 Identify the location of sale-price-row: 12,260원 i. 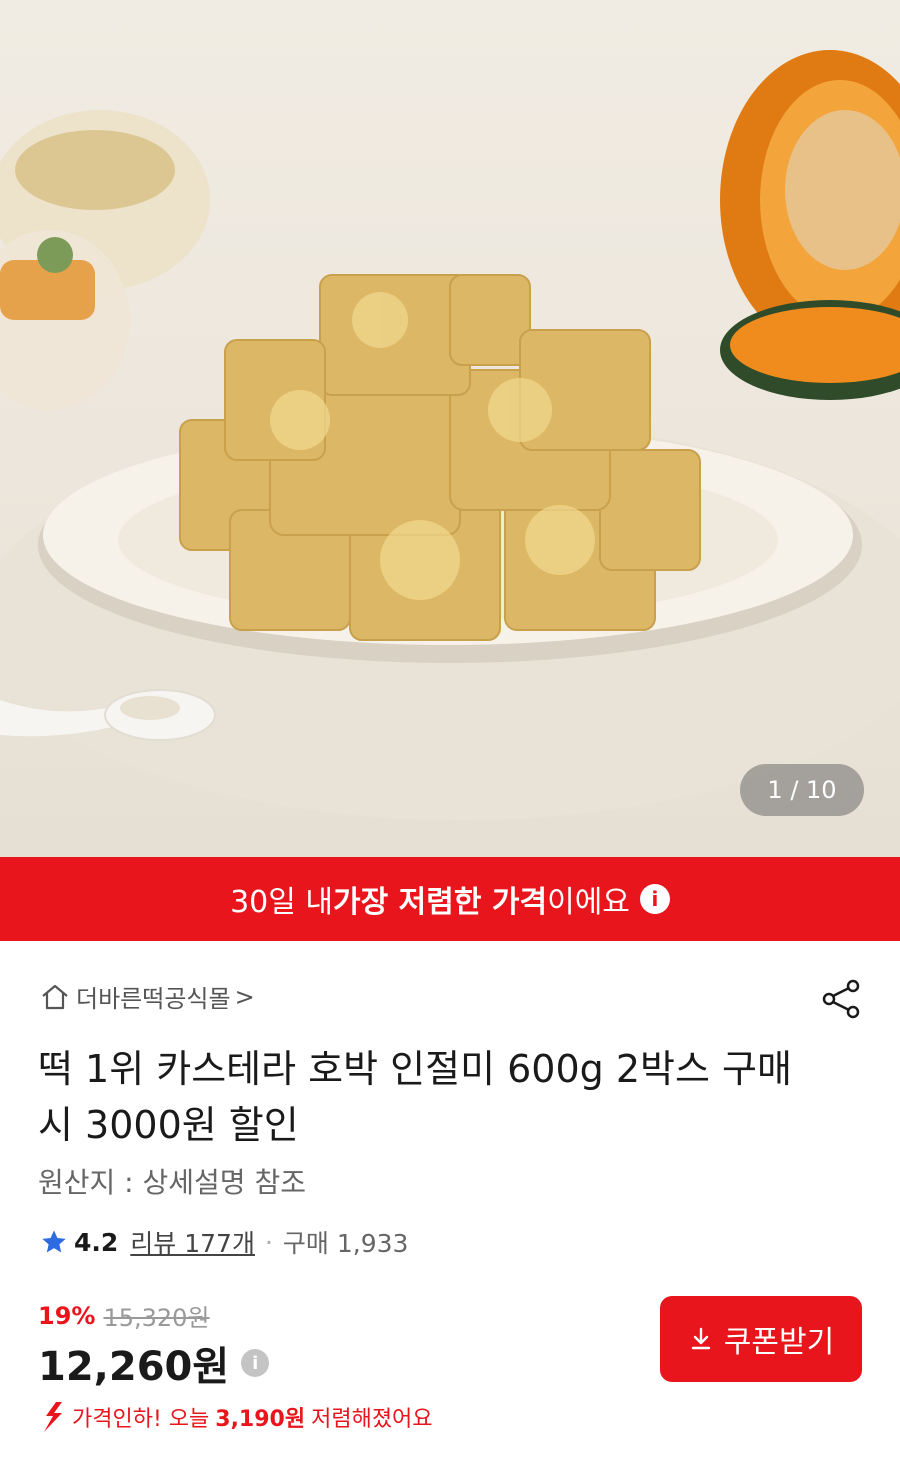
(154, 1363).